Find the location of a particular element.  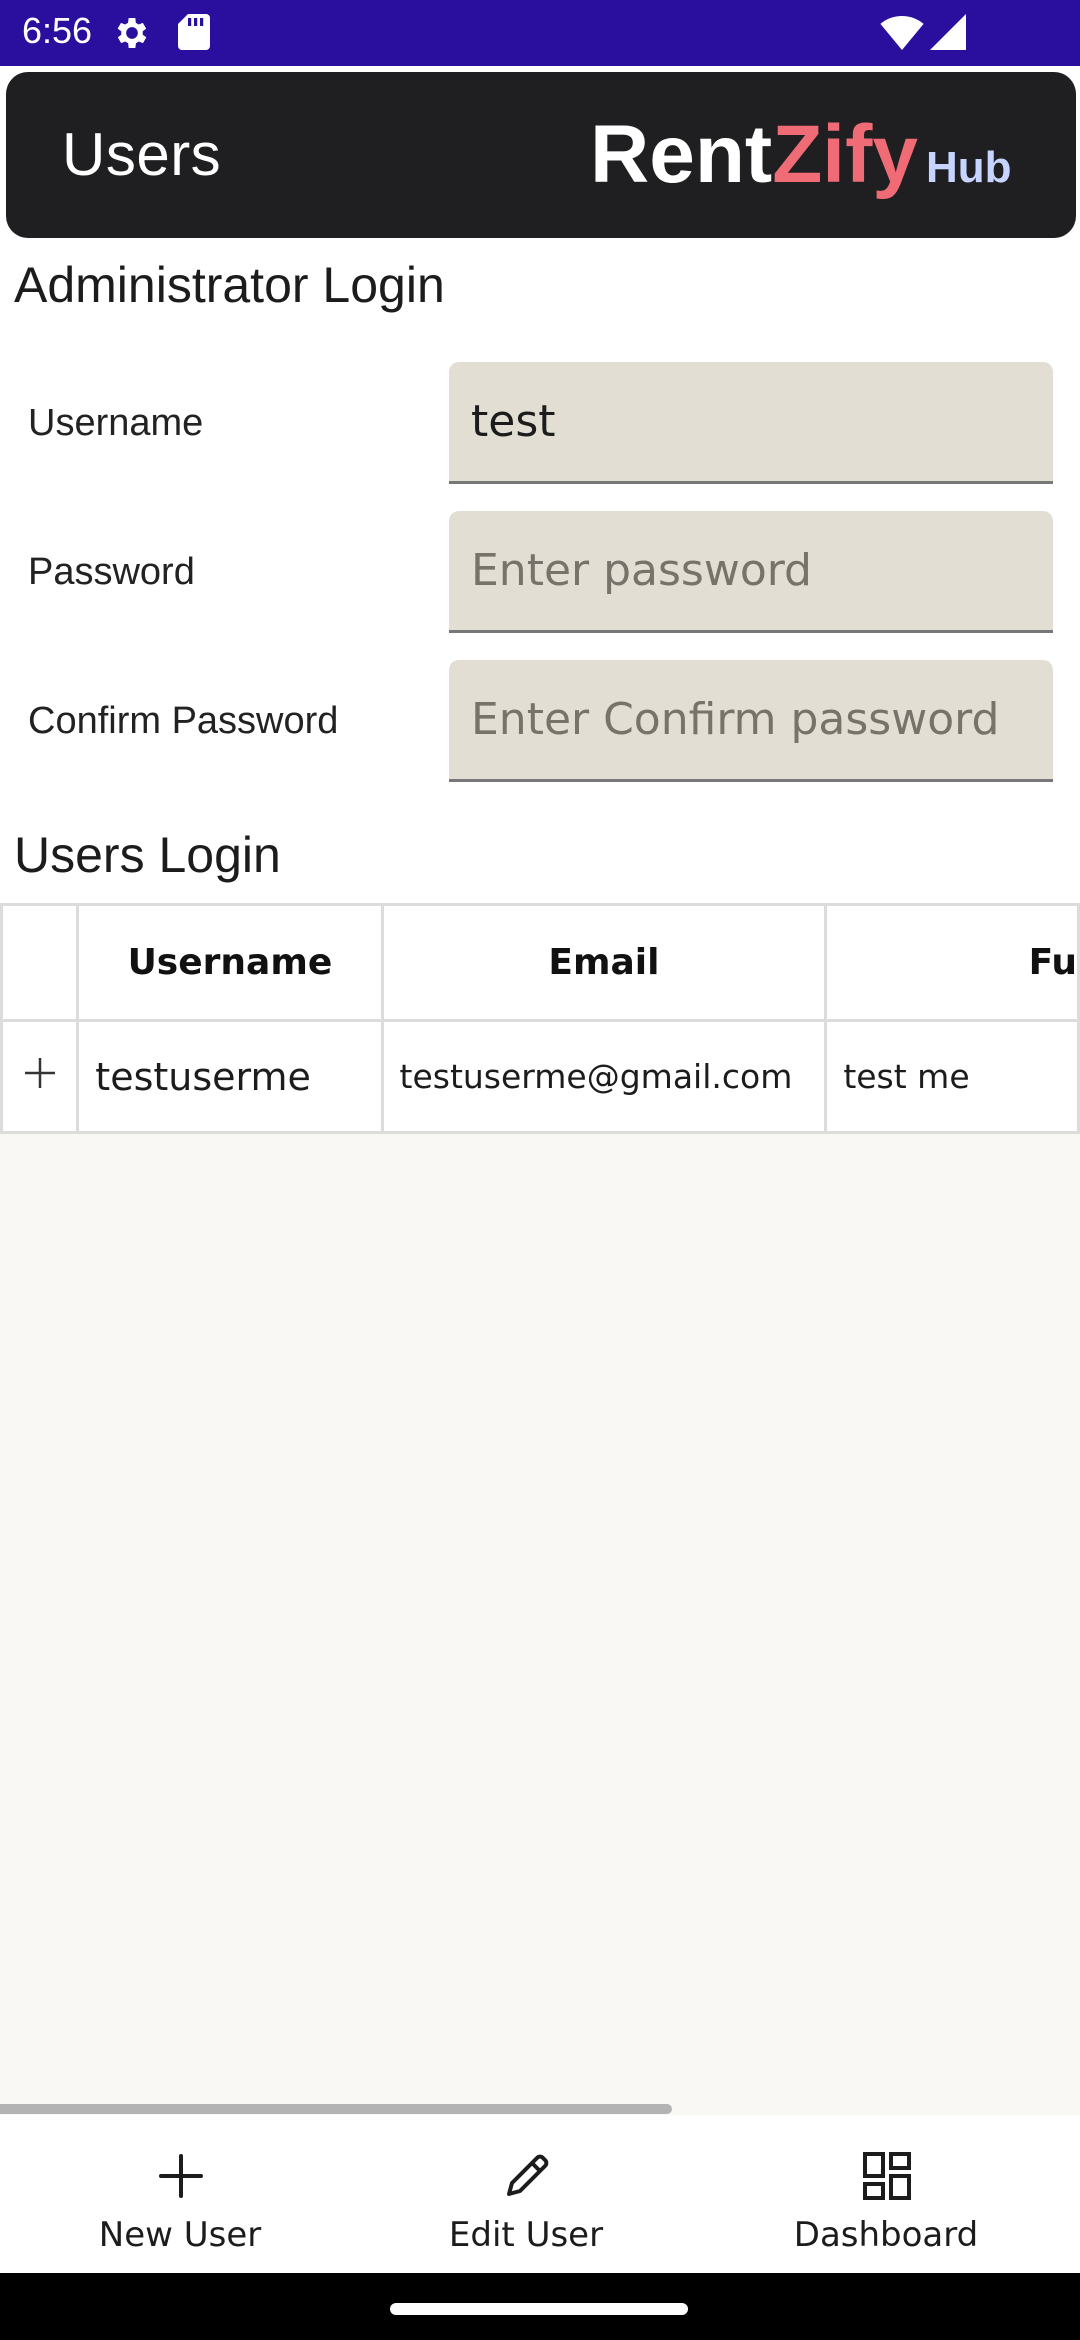

home-gesture-handle is located at coordinates (539, 2309).